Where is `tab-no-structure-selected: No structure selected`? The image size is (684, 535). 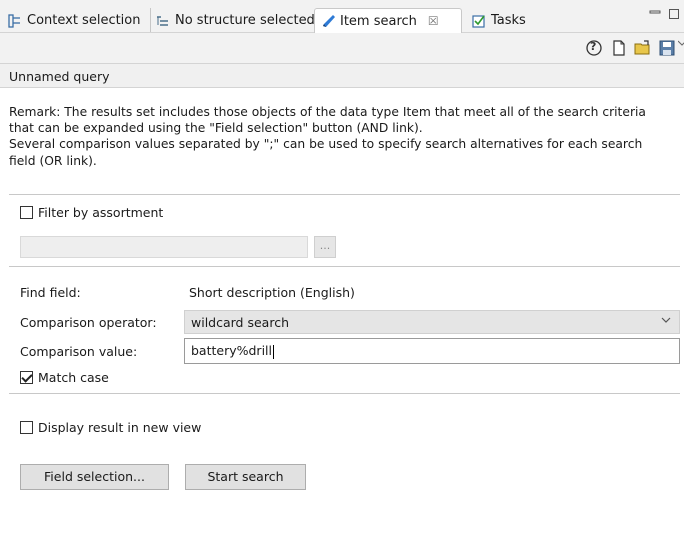
tab-no-structure-selected: No structure selected is located at coordinates (235, 20).